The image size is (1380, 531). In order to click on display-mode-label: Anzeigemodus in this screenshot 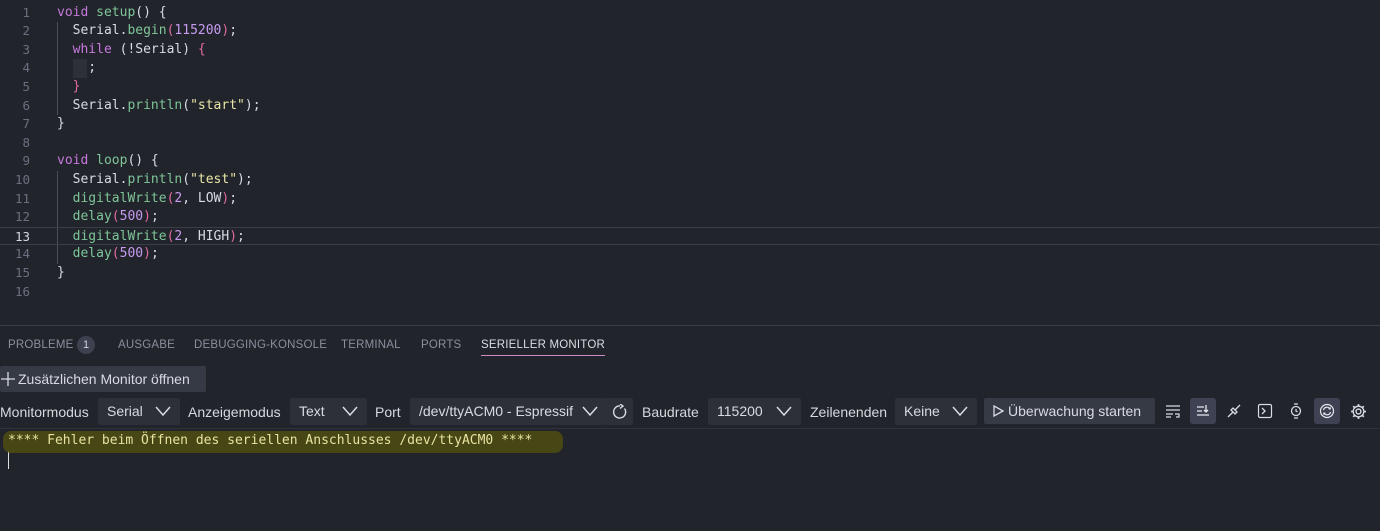, I will do `click(234, 412)`.